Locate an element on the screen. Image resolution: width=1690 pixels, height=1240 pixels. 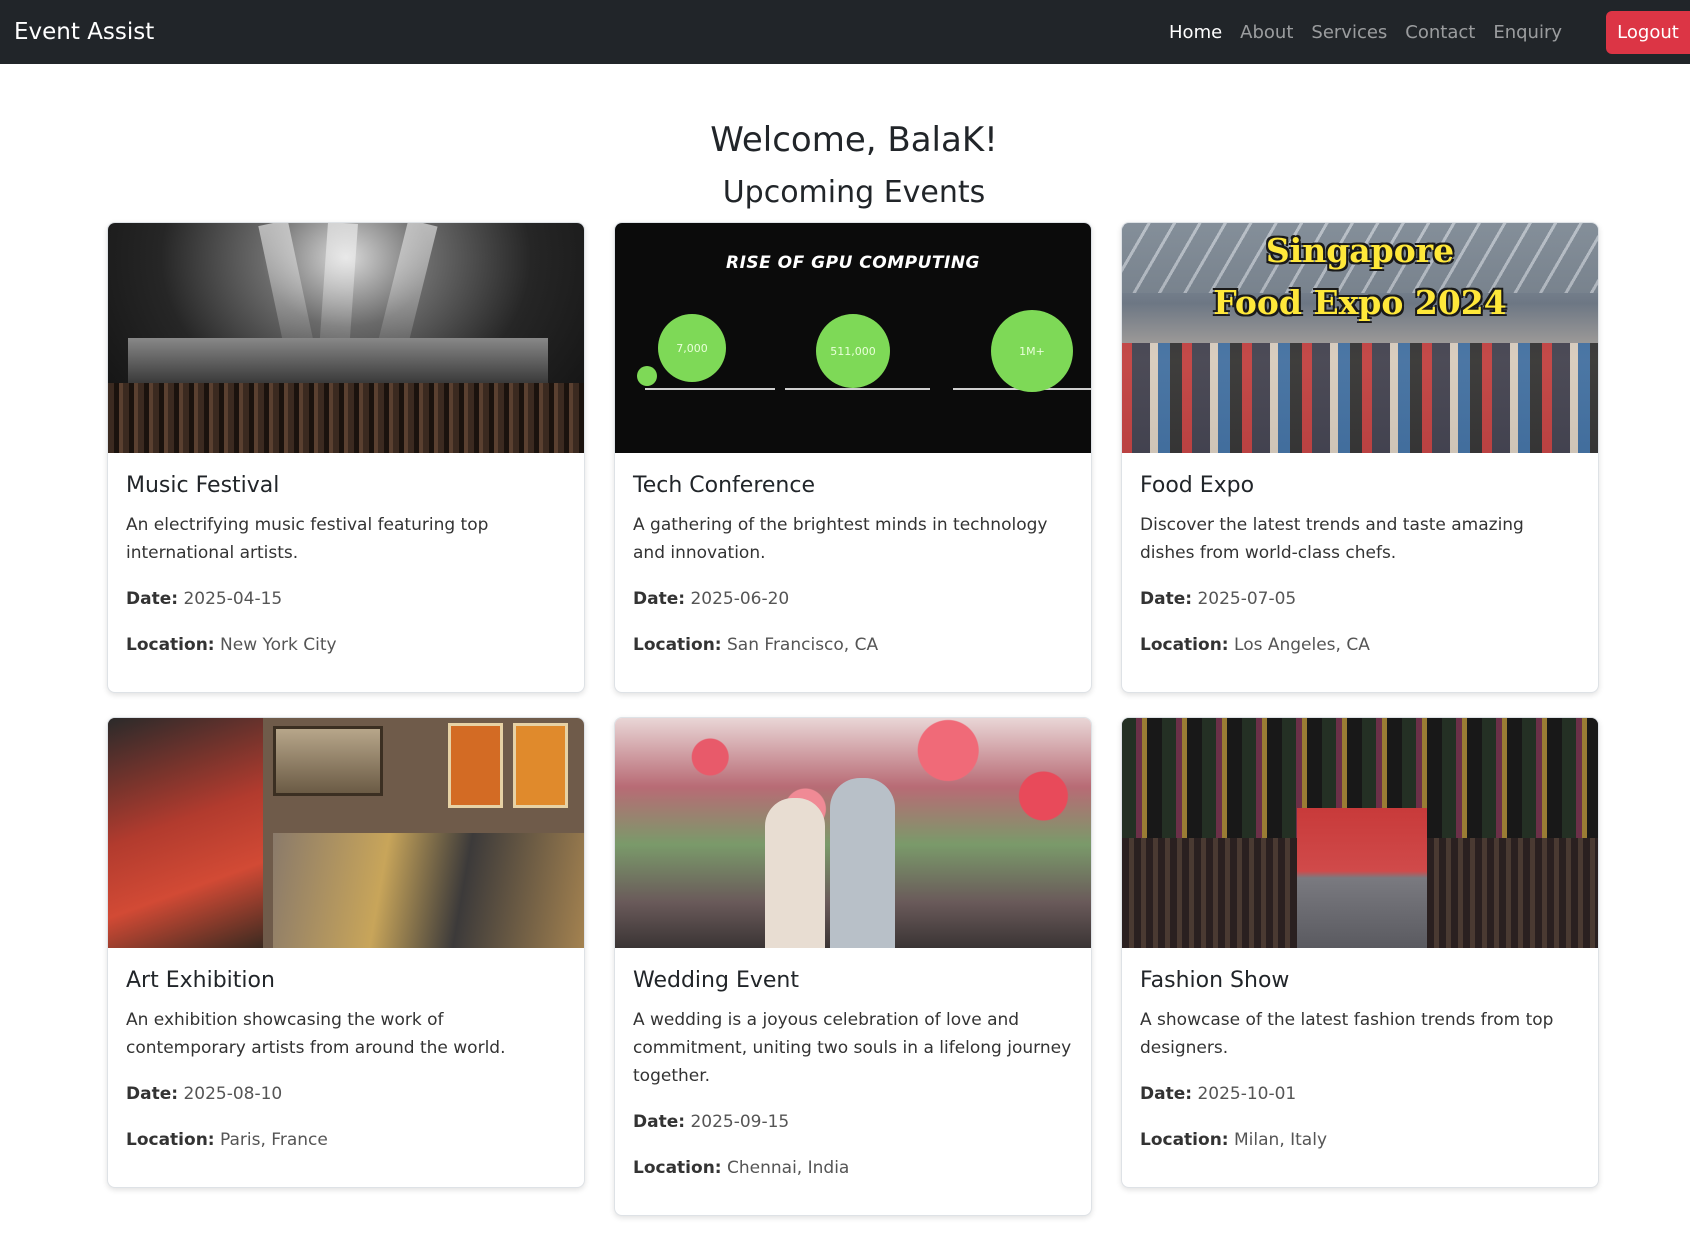
nav-link-contact: Contact is located at coordinates (1440, 33).